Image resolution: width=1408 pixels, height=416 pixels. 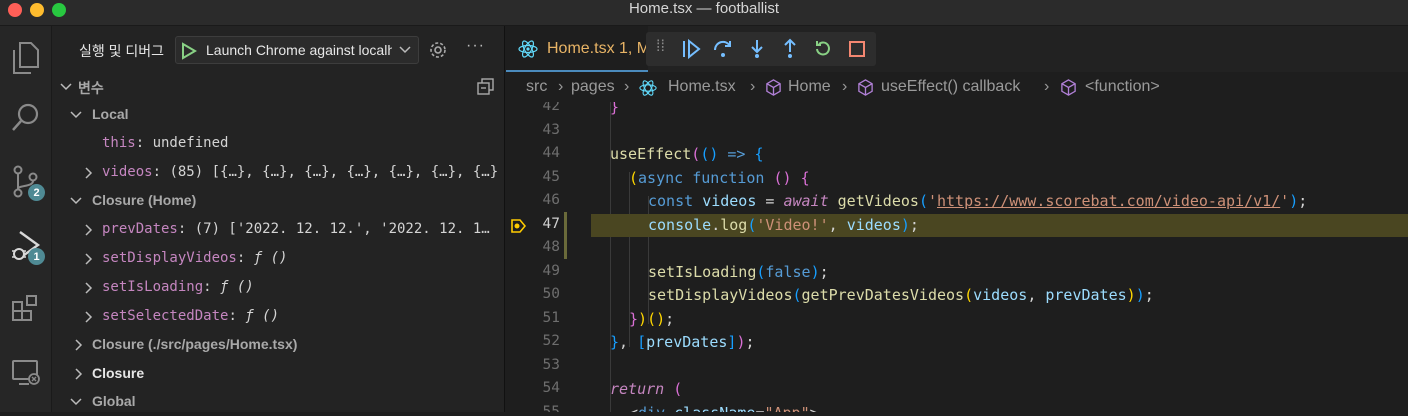 What do you see at coordinates (278, 201) in the screenshot?
I see `scope-closure-home: Closure (Home)` at bounding box center [278, 201].